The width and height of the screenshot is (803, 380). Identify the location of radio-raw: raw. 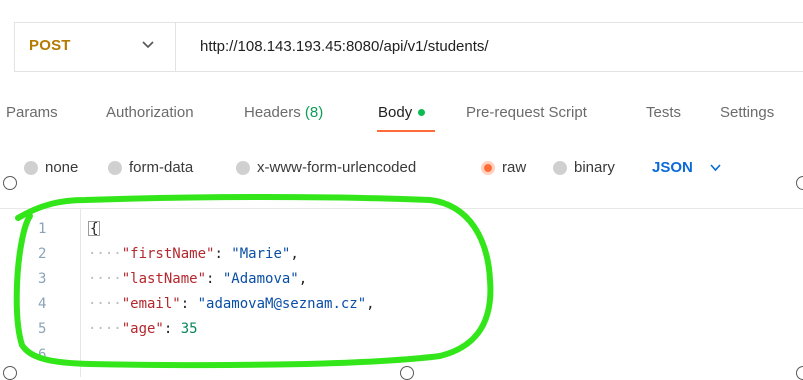
(503, 167).